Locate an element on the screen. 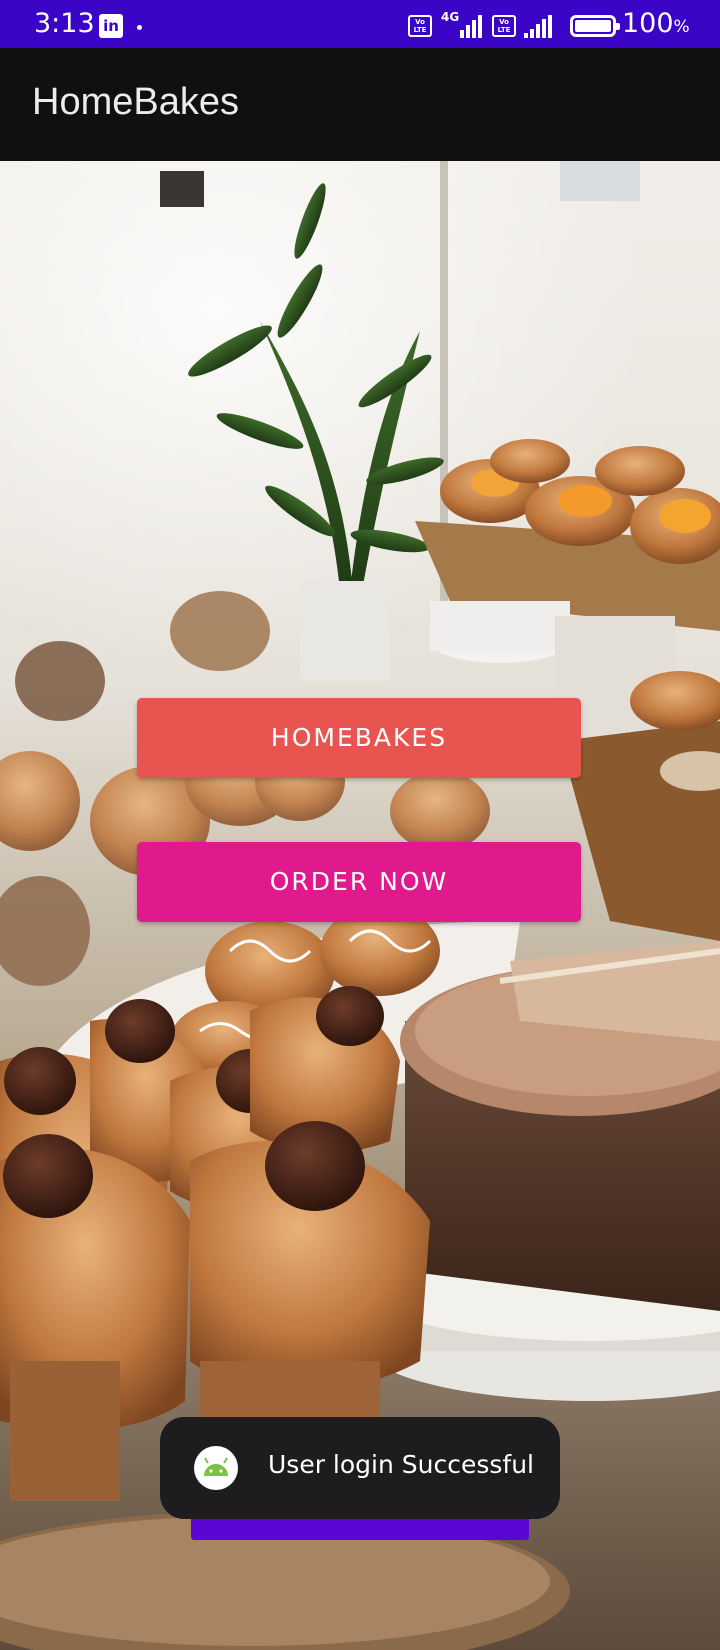  toast-accent-bar is located at coordinates (360, 1529).